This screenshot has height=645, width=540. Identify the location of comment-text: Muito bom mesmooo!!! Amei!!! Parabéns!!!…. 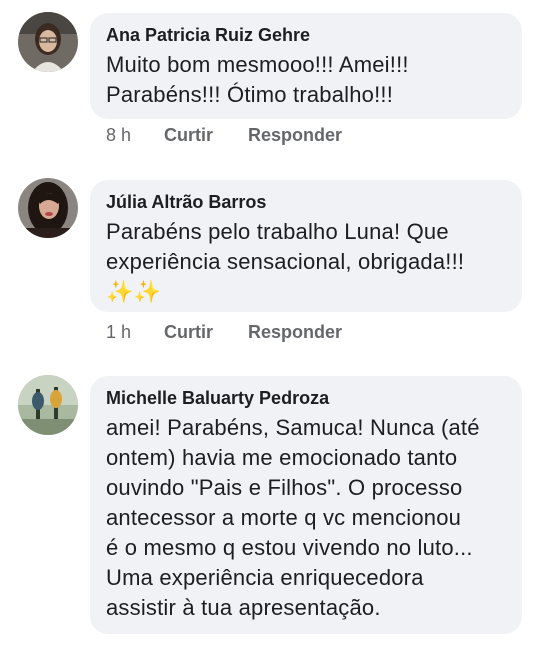
(306, 80).